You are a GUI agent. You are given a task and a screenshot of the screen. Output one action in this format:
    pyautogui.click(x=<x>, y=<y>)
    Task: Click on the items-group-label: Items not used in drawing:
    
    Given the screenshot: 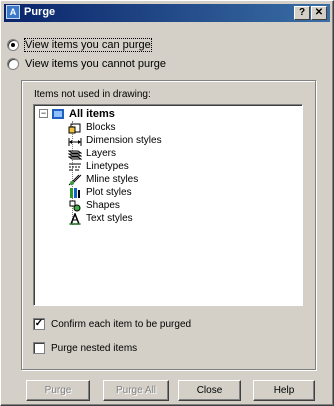 What is the action you would take?
    pyautogui.click(x=92, y=94)
    